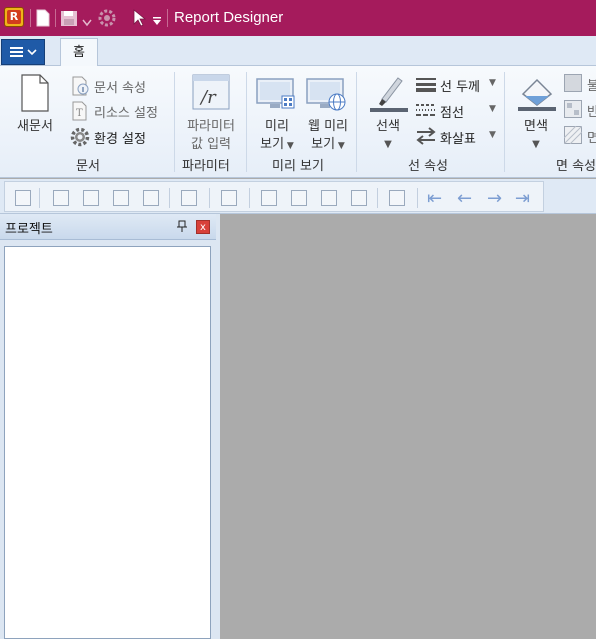 This screenshot has height=639, width=596. What do you see at coordinates (452, 111) in the screenshot?
I see `dash-style-button: 점선` at bounding box center [452, 111].